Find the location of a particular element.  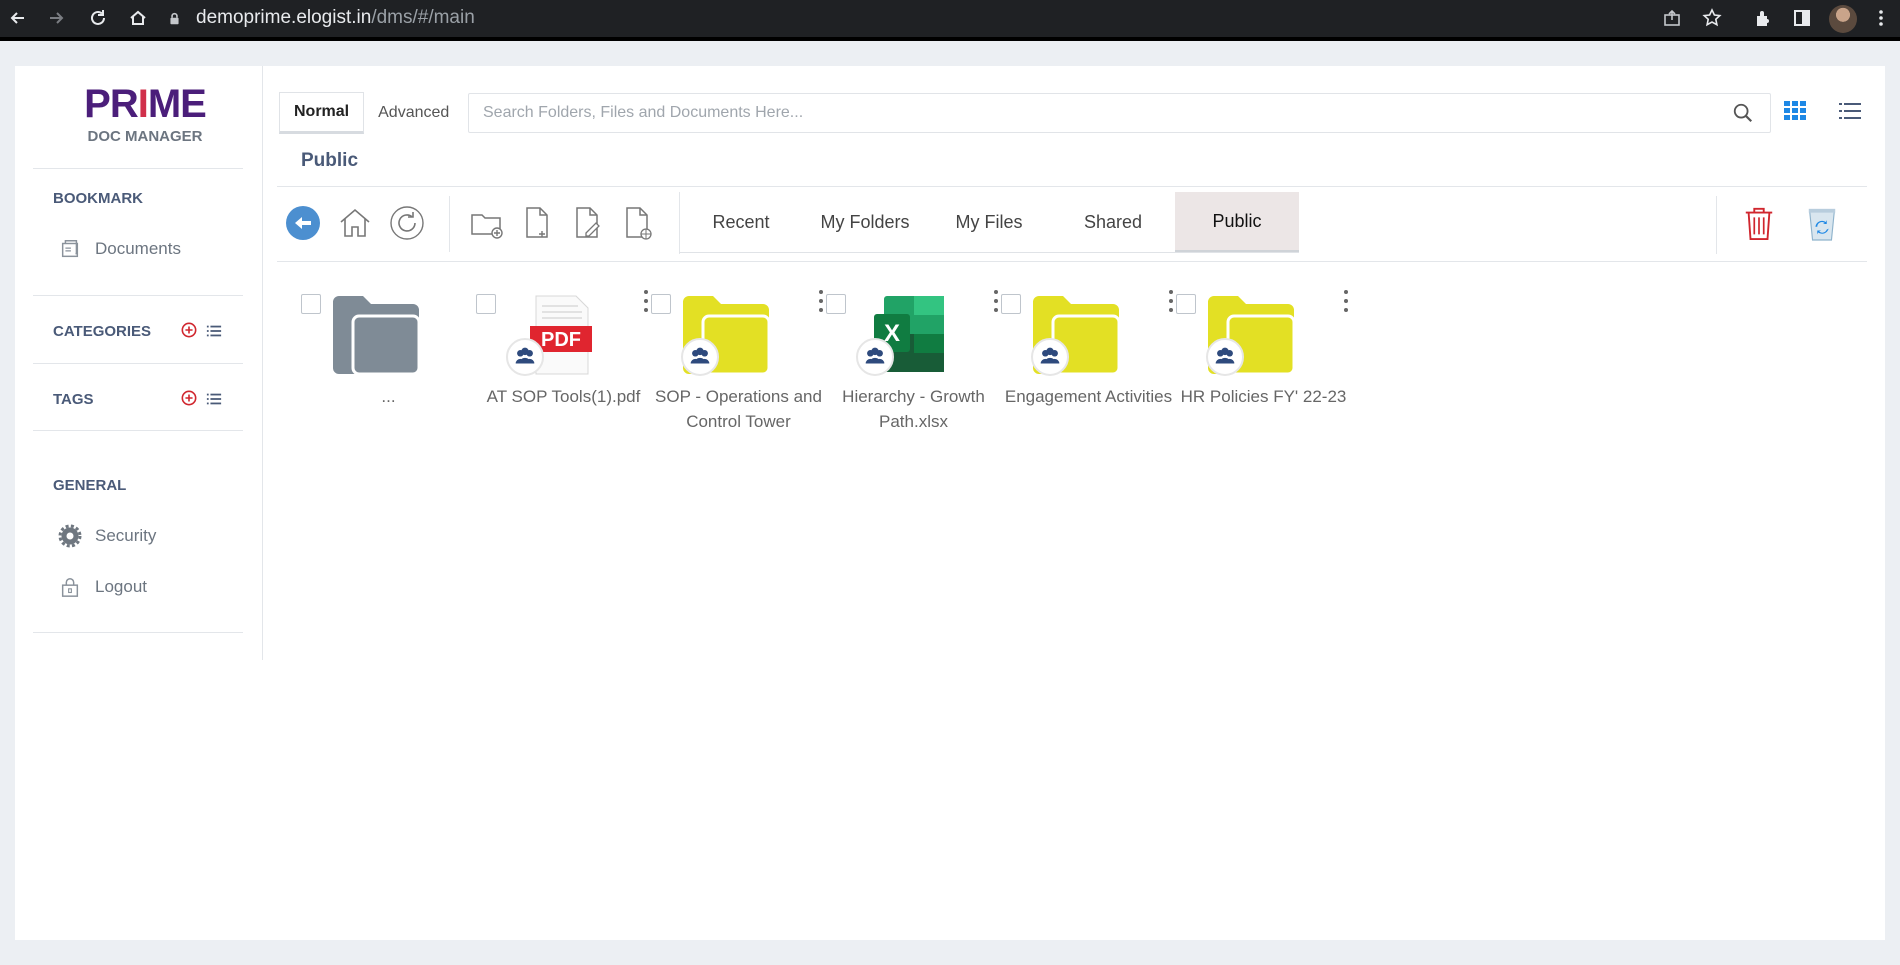

back-arrow-icon is located at coordinates (18, 18).